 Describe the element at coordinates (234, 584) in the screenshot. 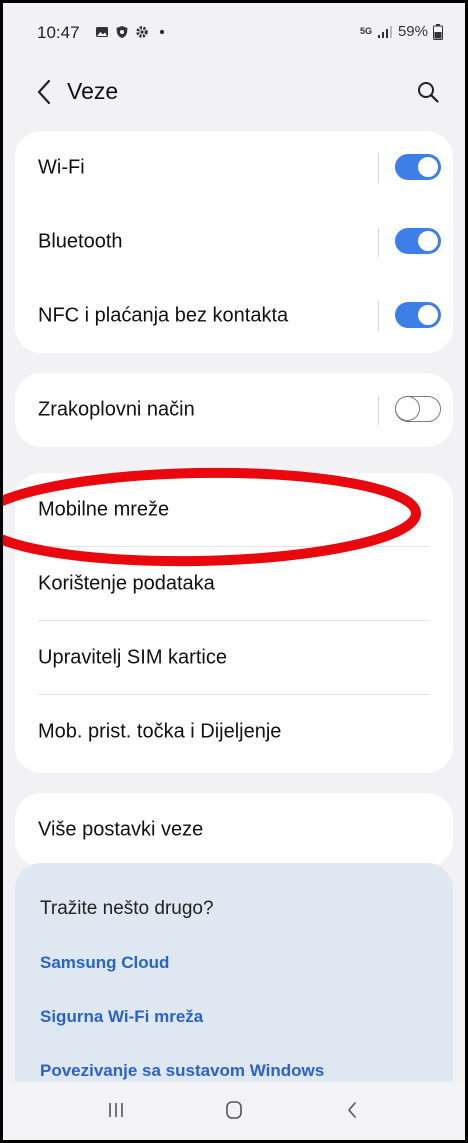

I see `list-item-data-usage: Korištenje podataka` at that location.